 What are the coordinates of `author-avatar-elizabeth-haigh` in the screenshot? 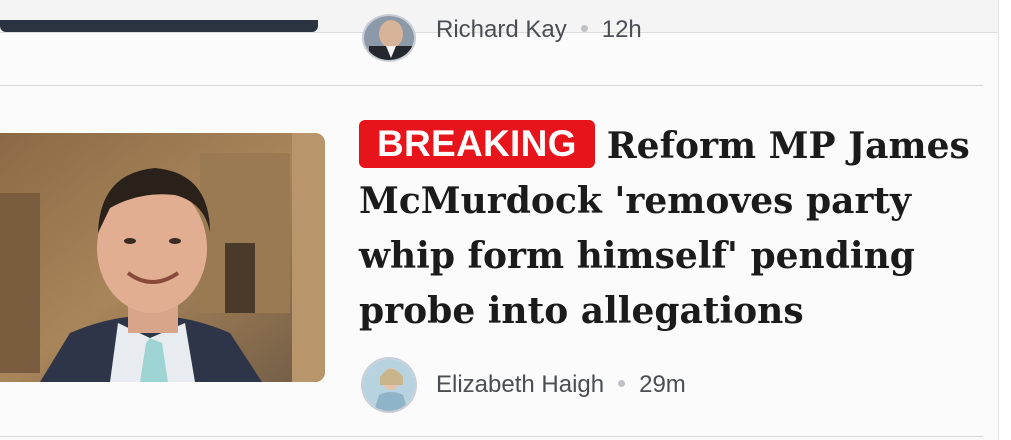 It's located at (389, 385).